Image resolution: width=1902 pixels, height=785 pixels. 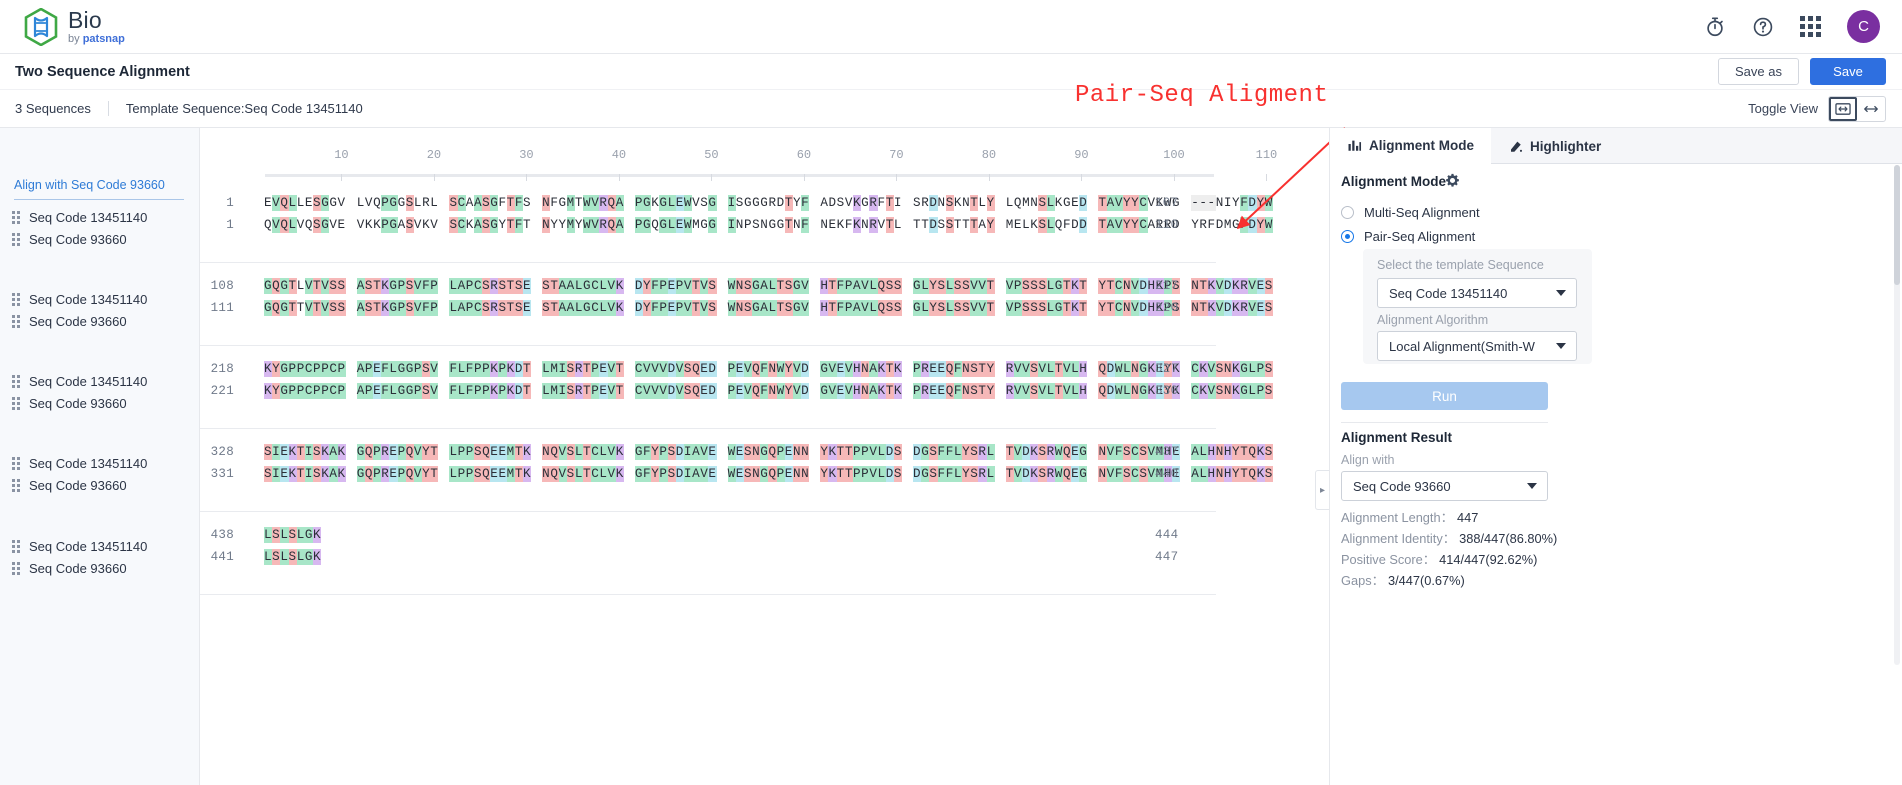 I want to click on stopwatch-icon, so click(x=1715, y=27).